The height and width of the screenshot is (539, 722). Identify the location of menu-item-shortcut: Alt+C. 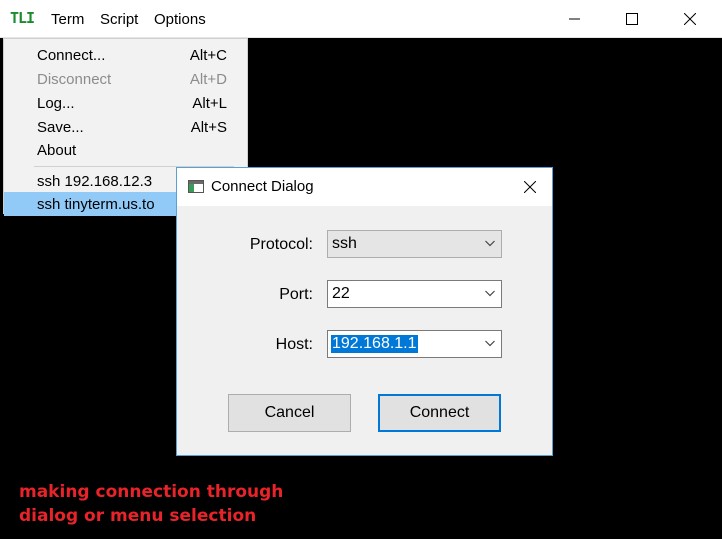
(208, 55).